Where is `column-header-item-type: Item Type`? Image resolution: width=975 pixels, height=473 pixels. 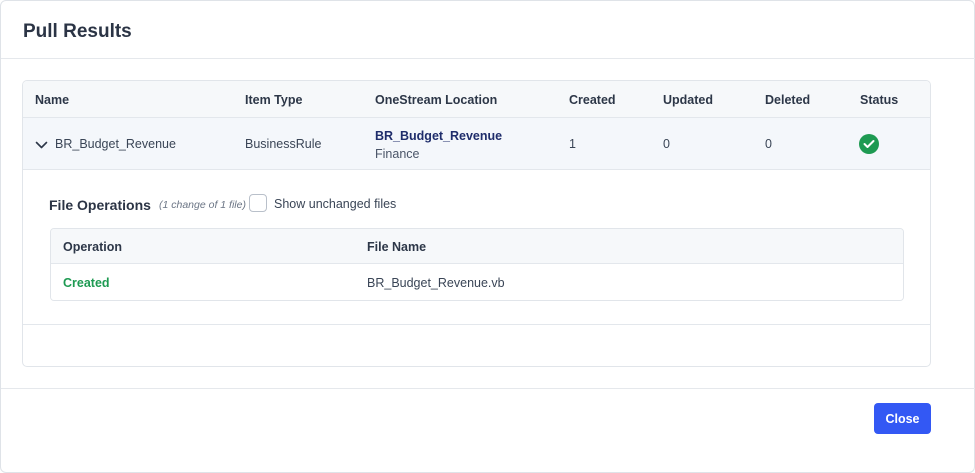
column-header-item-type: Item Type is located at coordinates (273, 100).